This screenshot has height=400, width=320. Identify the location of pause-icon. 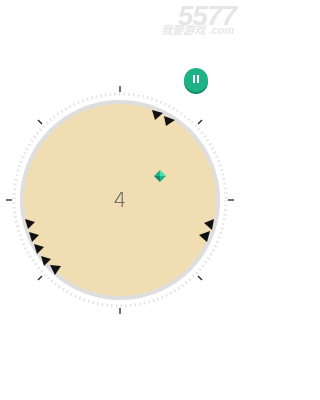
(196, 80).